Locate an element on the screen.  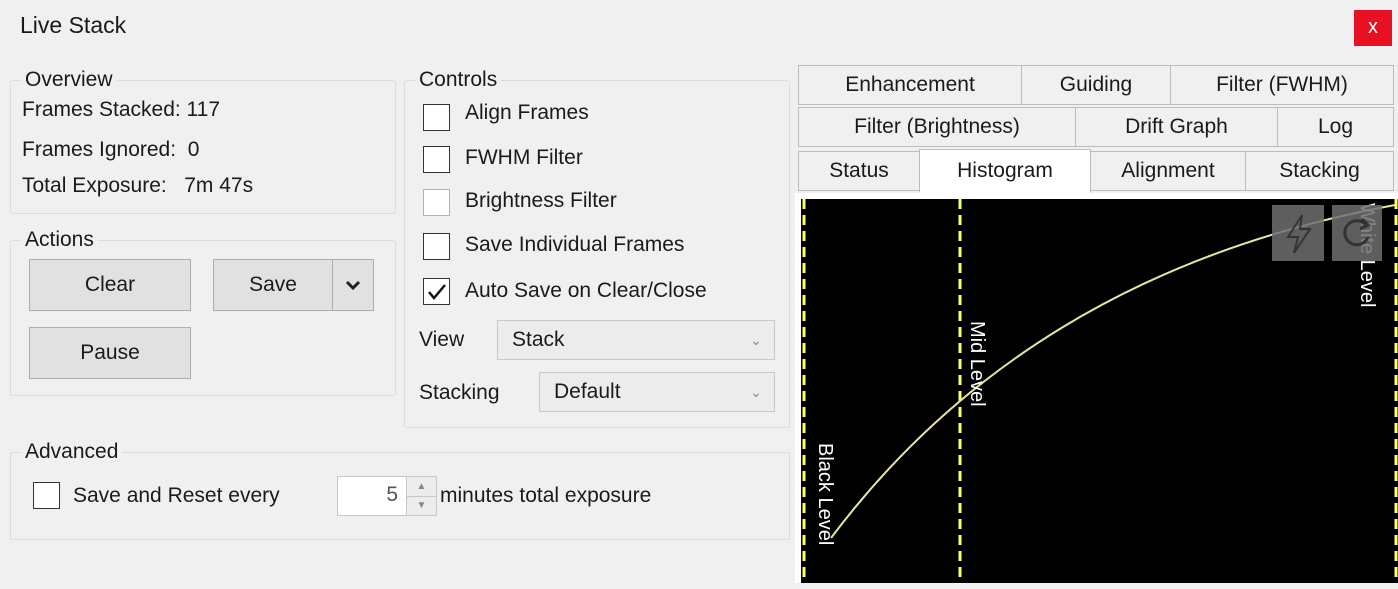
tab-filter-fwhm: Filter (FWHM) is located at coordinates (1282, 85).